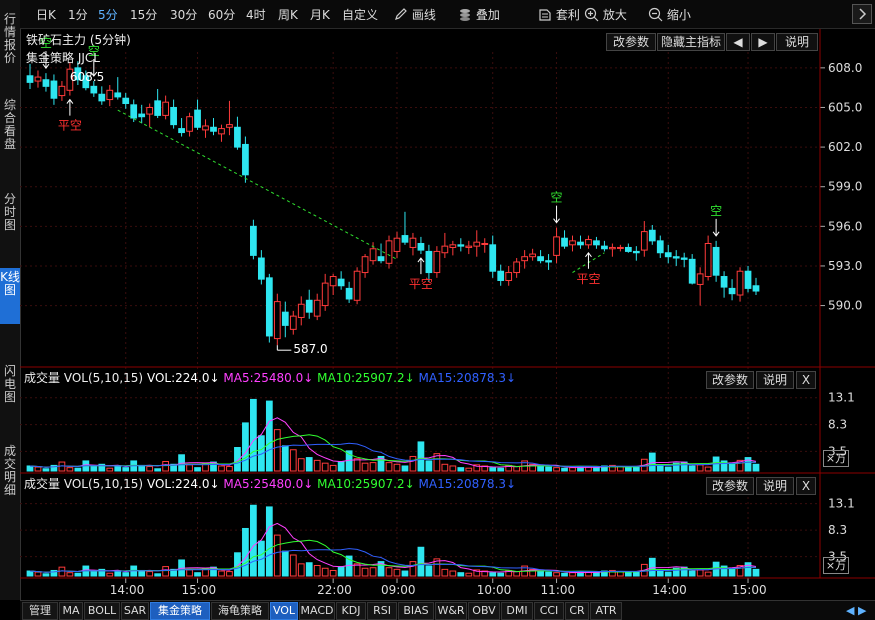  I want to click on period-day: 日K, so click(46, 14).